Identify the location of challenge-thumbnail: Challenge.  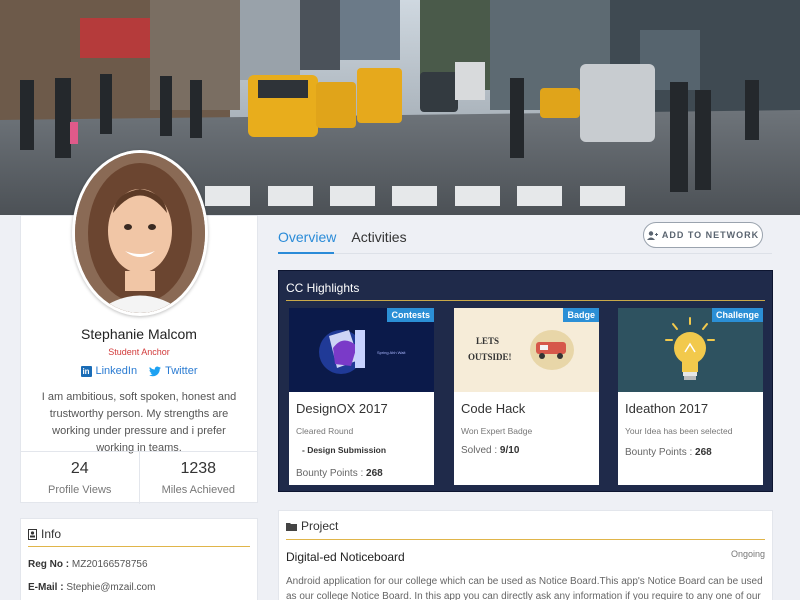
(690, 350).